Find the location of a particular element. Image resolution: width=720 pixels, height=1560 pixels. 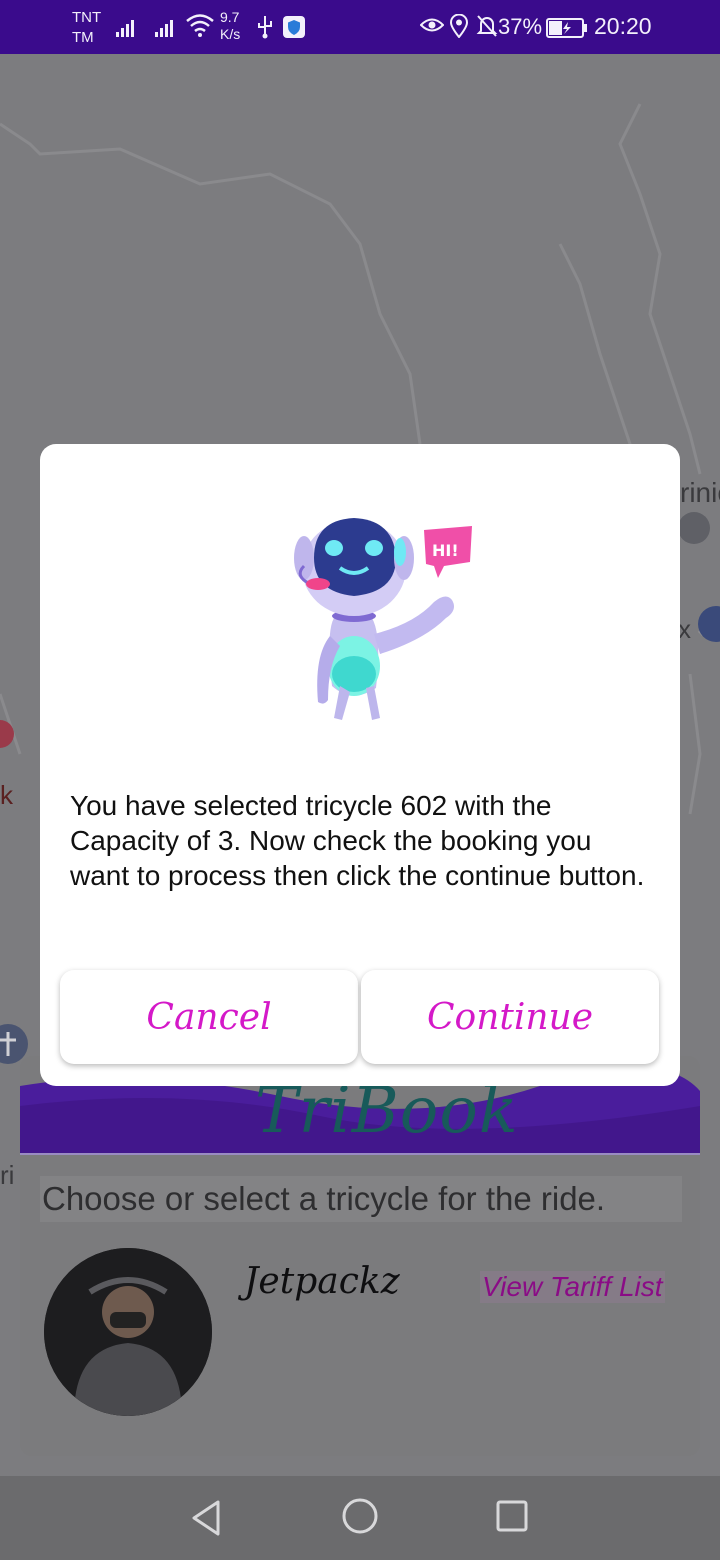

navigation-bar is located at coordinates (360, 1518).